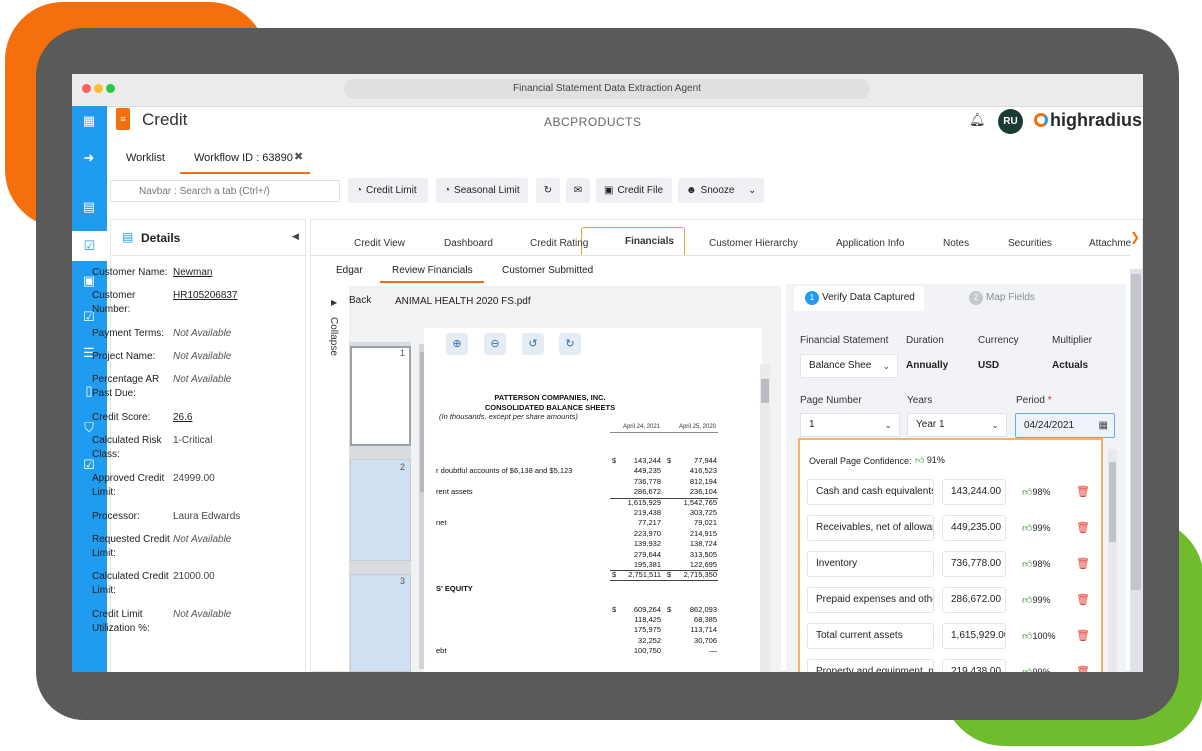  Describe the element at coordinates (870, 636) in the screenshot. I see `field-label-input: Total current assets` at that location.